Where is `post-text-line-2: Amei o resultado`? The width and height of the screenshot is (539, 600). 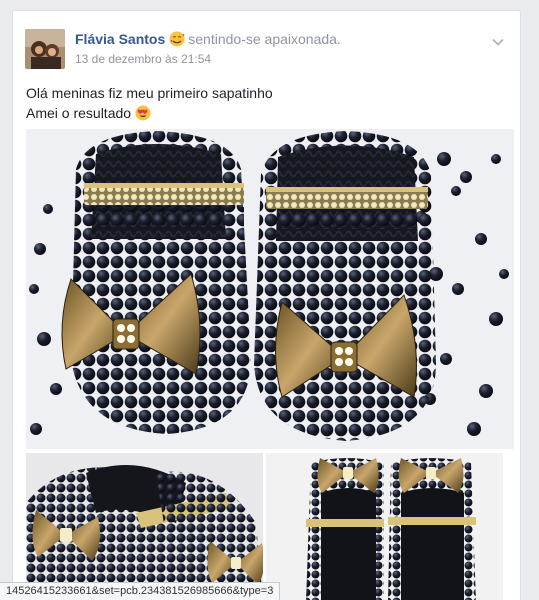
post-text-line-2: Amei o resultado is located at coordinates (79, 113).